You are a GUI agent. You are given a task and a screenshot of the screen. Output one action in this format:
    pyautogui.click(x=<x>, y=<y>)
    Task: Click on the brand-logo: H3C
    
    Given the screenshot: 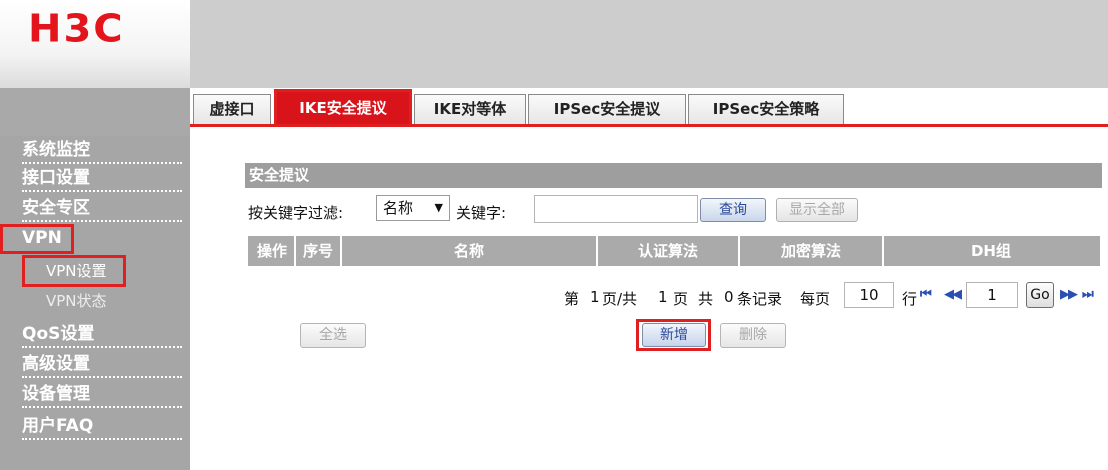 What is the action you would take?
    pyautogui.click(x=76, y=29)
    